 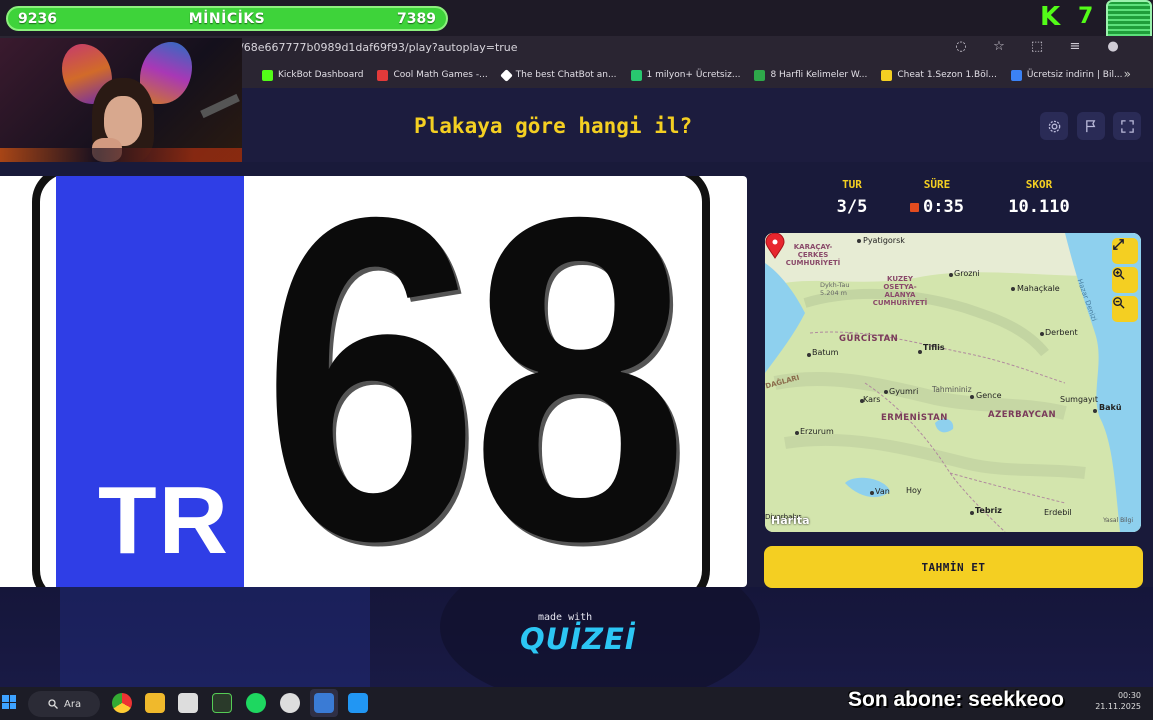 I want to click on quiz-header, so click(x=697, y=125).